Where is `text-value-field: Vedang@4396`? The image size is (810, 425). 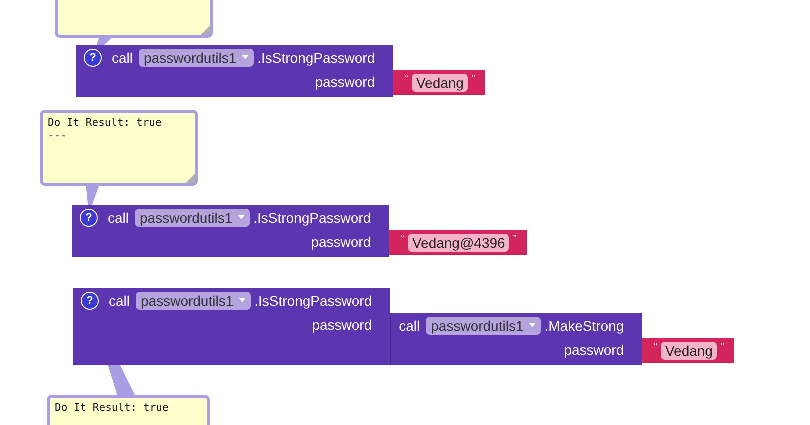
text-value-field: Vedang@4396 is located at coordinates (459, 243).